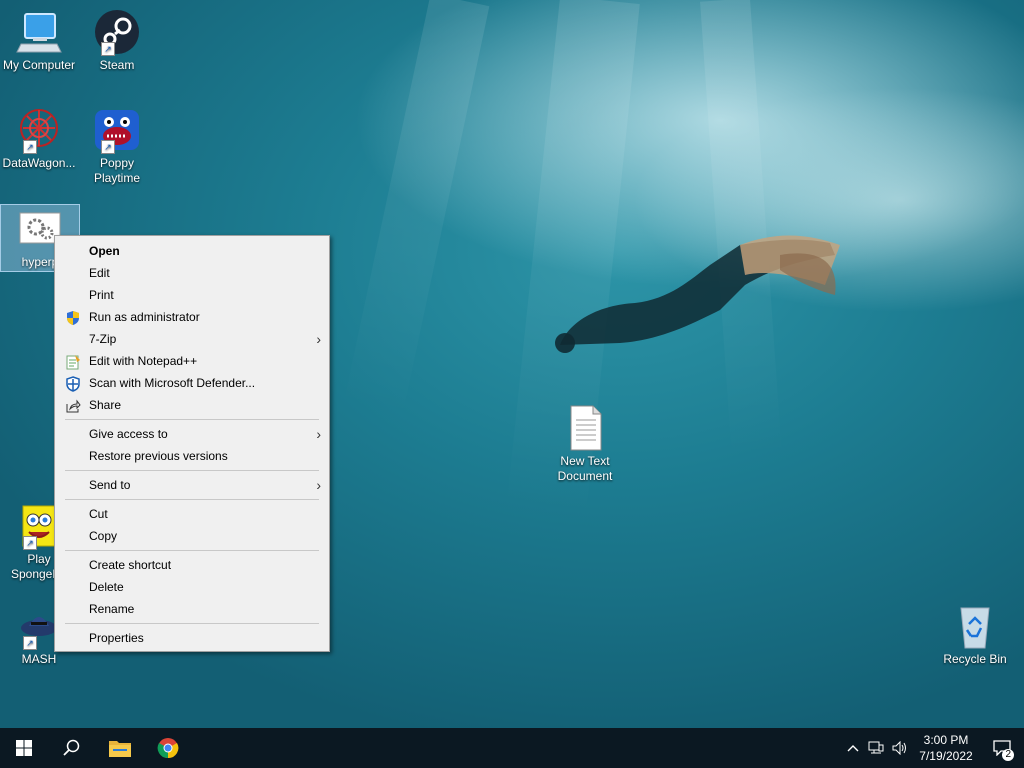 This screenshot has height=768, width=1024. What do you see at coordinates (39, 65) in the screenshot?
I see `desktop-icon-label: My Computer` at bounding box center [39, 65].